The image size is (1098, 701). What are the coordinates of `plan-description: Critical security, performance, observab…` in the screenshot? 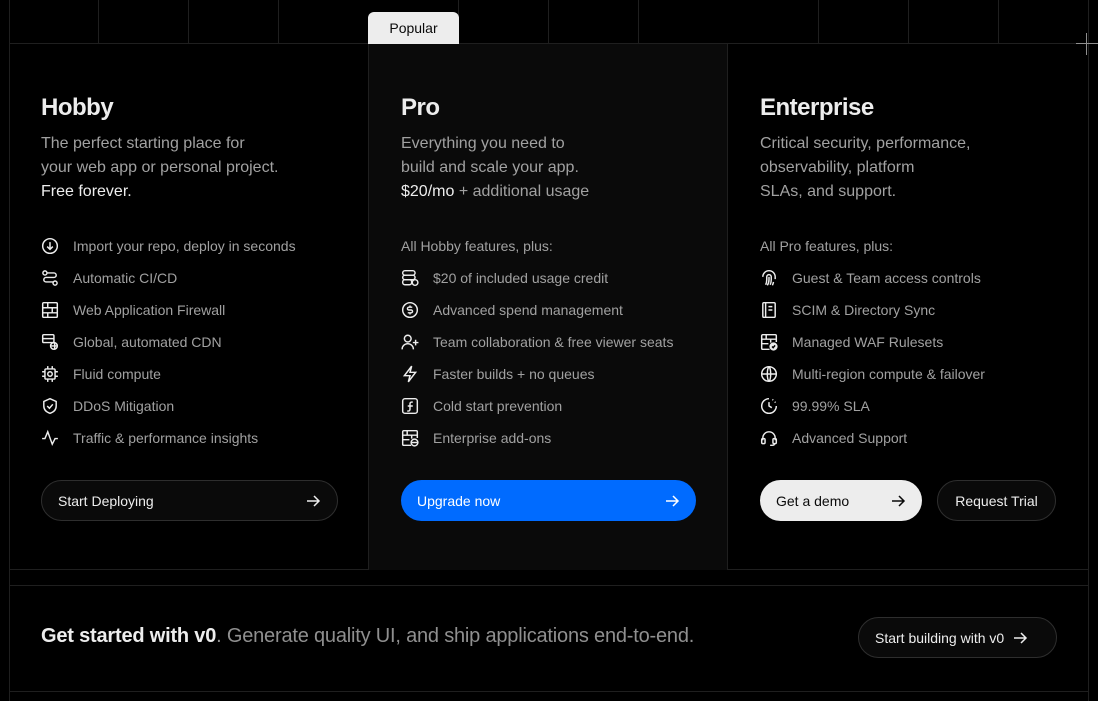 It's located at (865, 167).